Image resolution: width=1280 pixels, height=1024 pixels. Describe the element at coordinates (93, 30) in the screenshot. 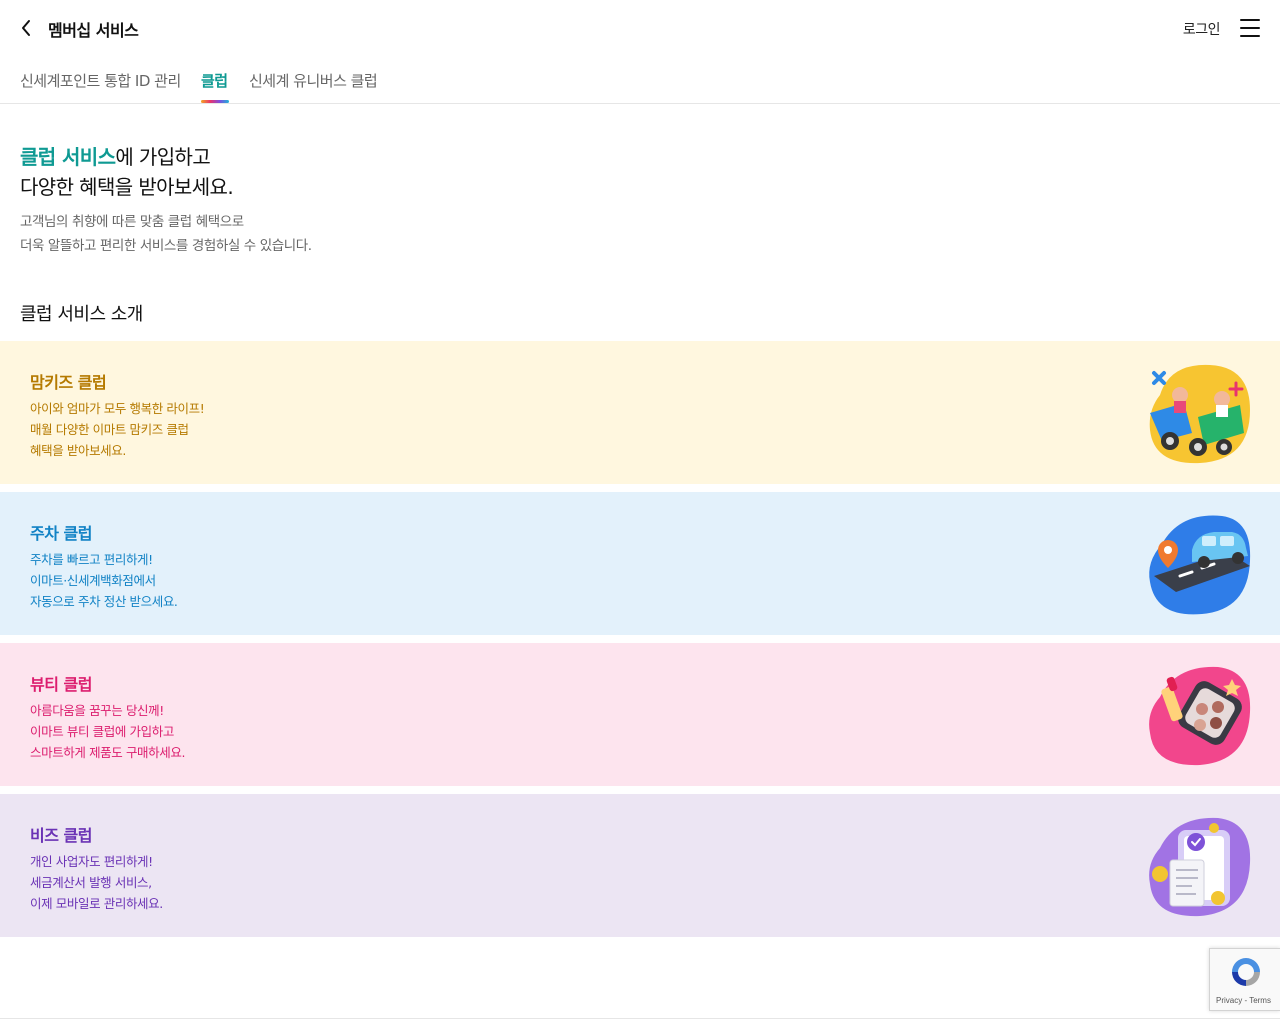

I see `page-title: 멤버십 서비스` at that location.